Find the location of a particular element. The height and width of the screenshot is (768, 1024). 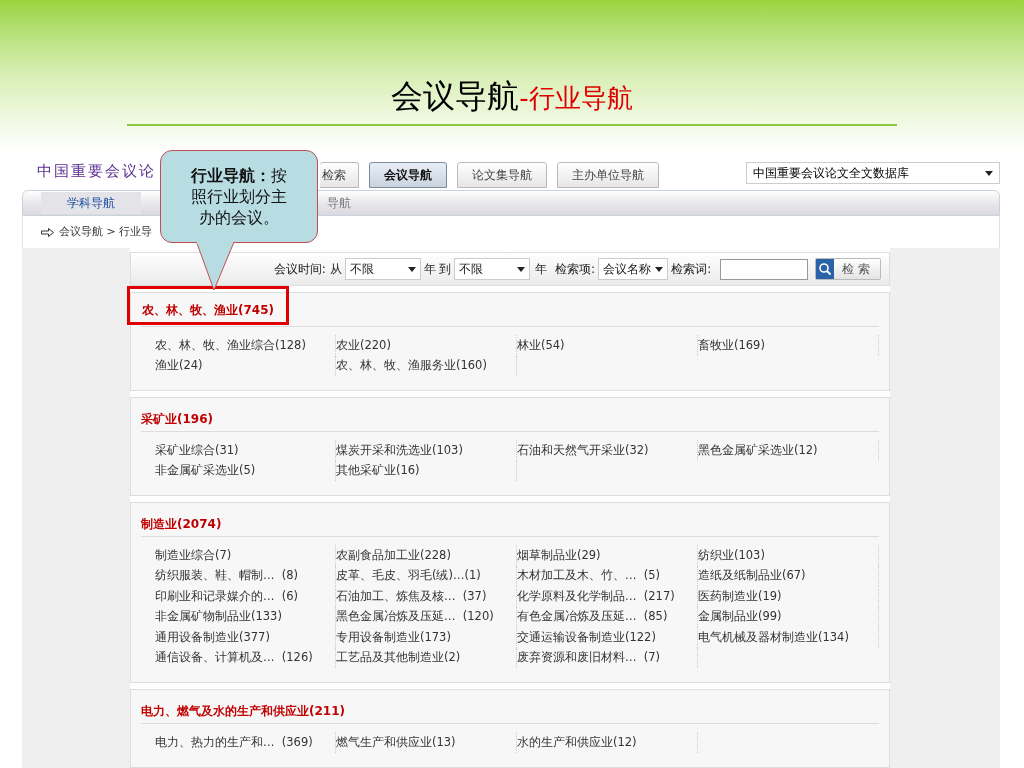

site-logo: 中国重要会议论 is located at coordinates (97, 171).